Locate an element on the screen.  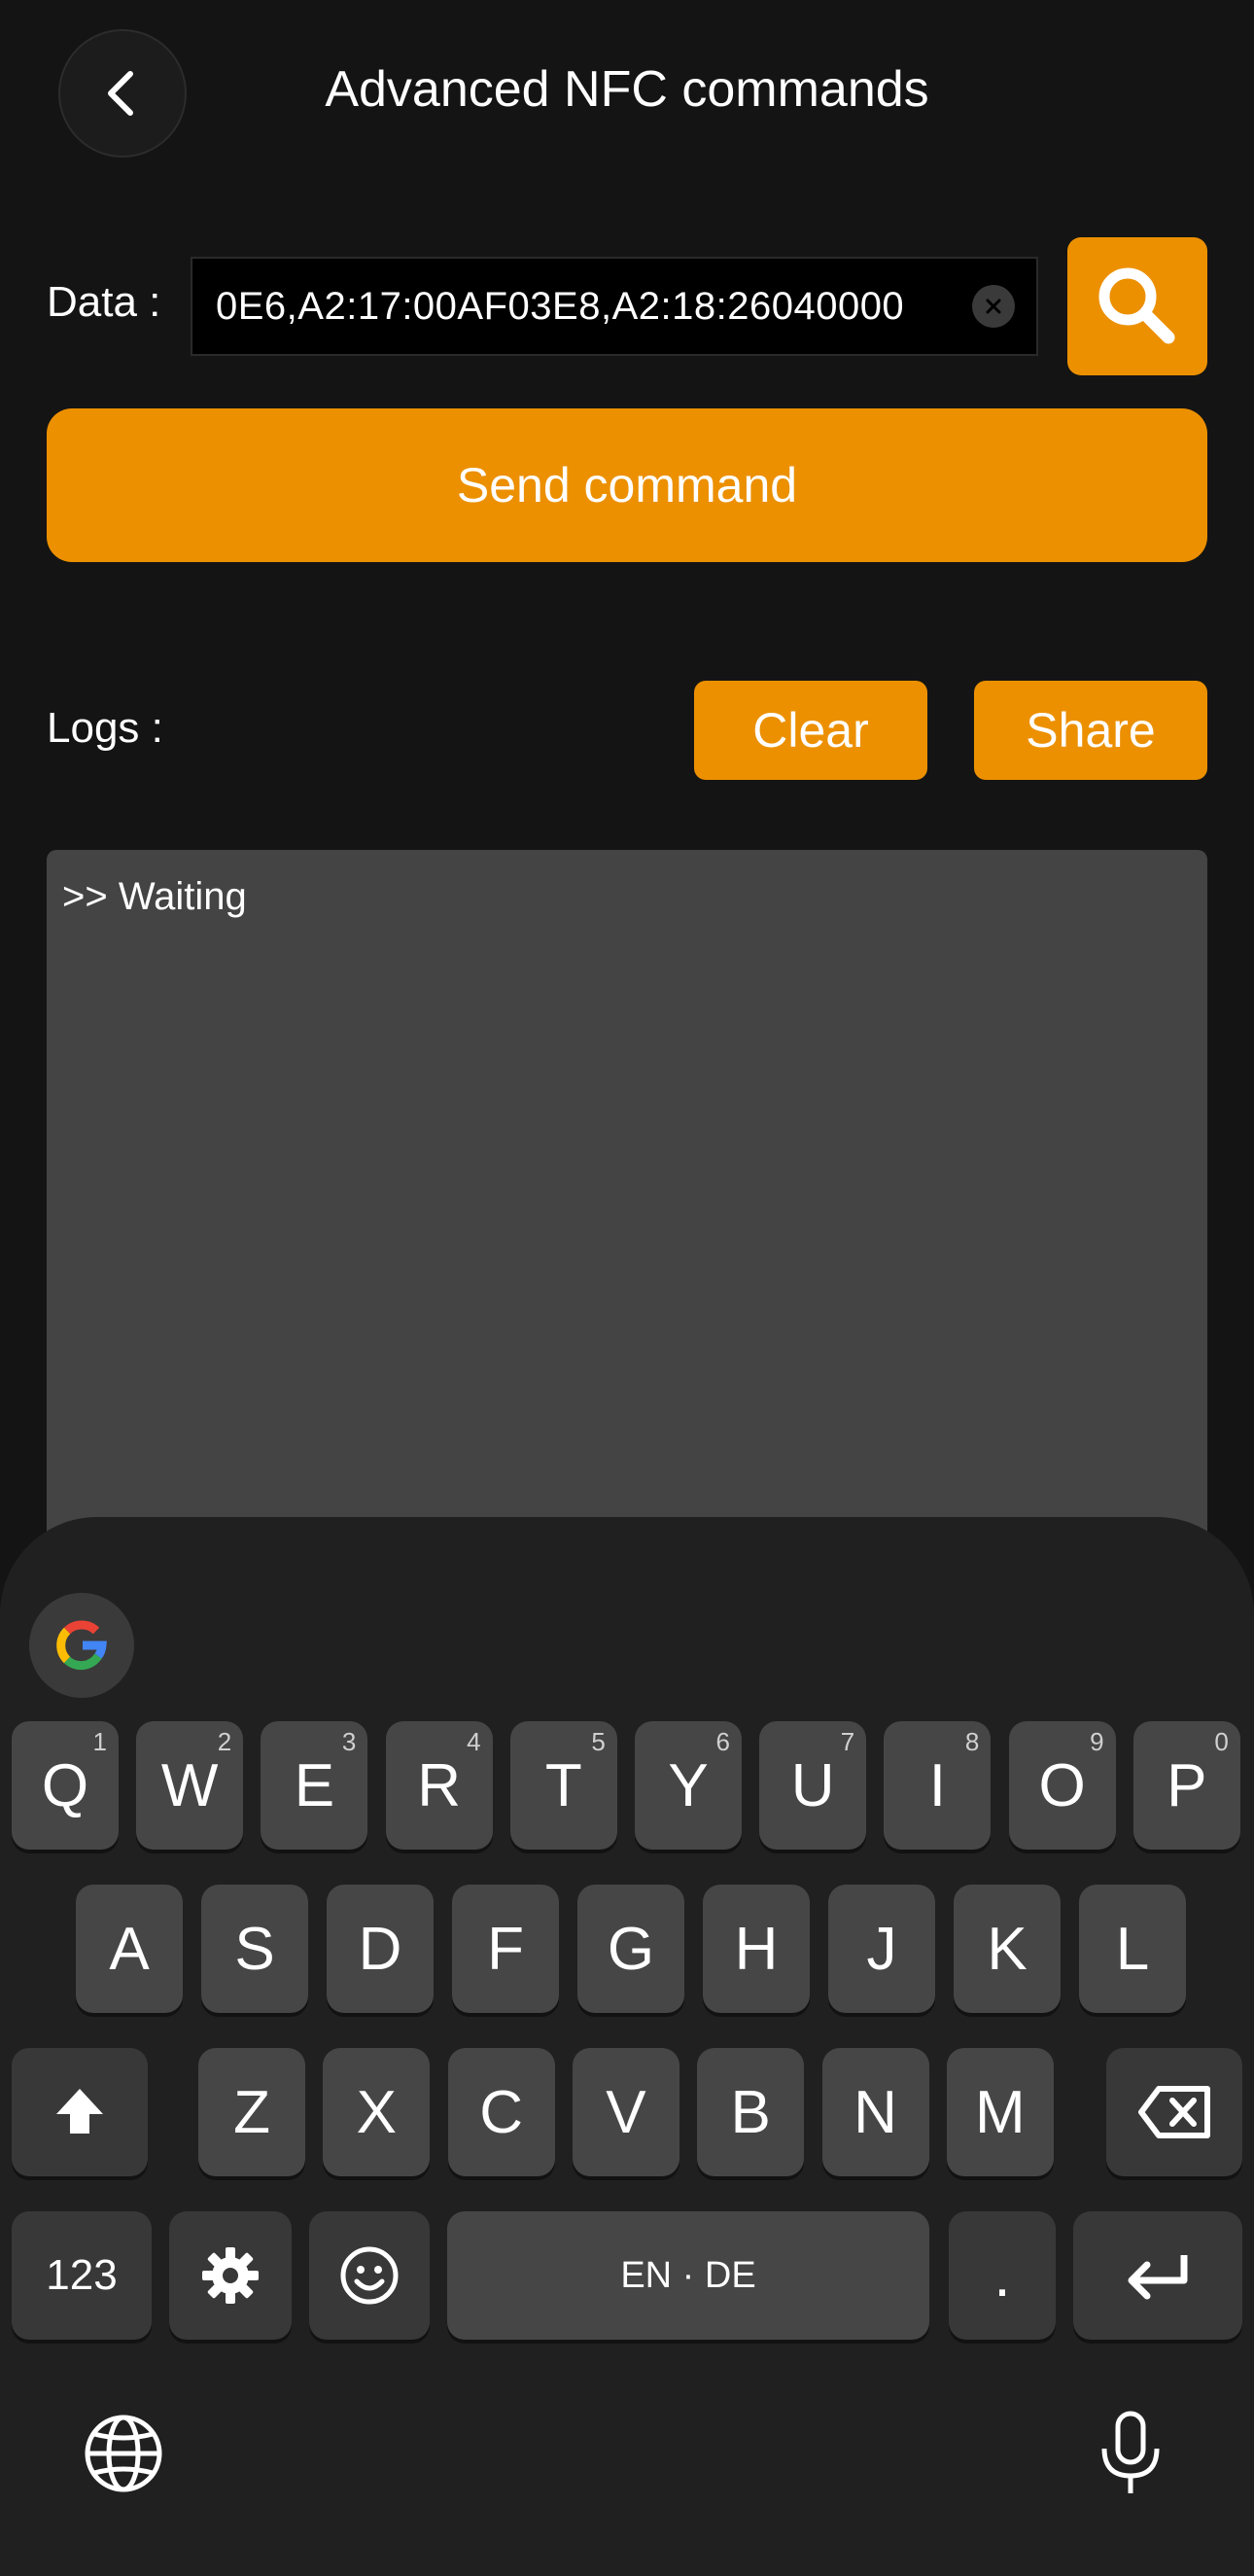
key-g: G is located at coordinates (630, 1949).